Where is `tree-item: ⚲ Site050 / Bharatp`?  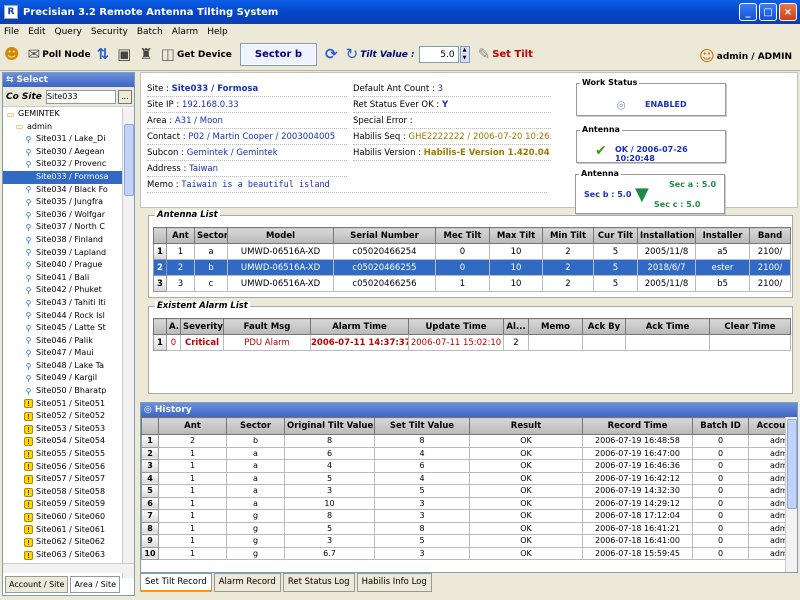 tree-item: ⚲ Site050 / Bharatp is located at coordinates (63, 391).